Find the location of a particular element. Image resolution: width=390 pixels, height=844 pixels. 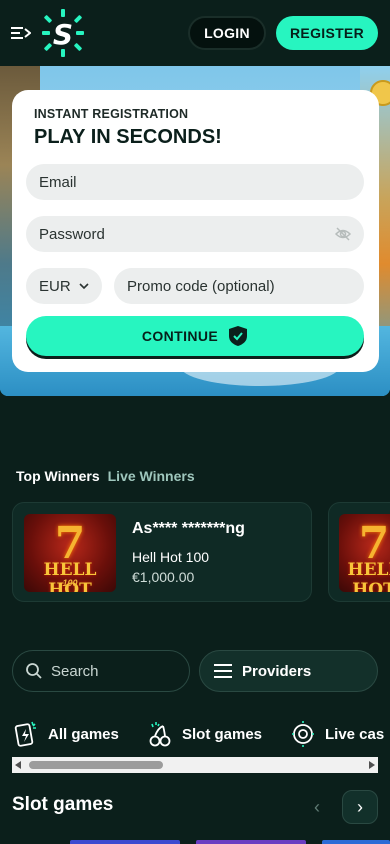

search-input: Search is located at coordinates (101, 671).